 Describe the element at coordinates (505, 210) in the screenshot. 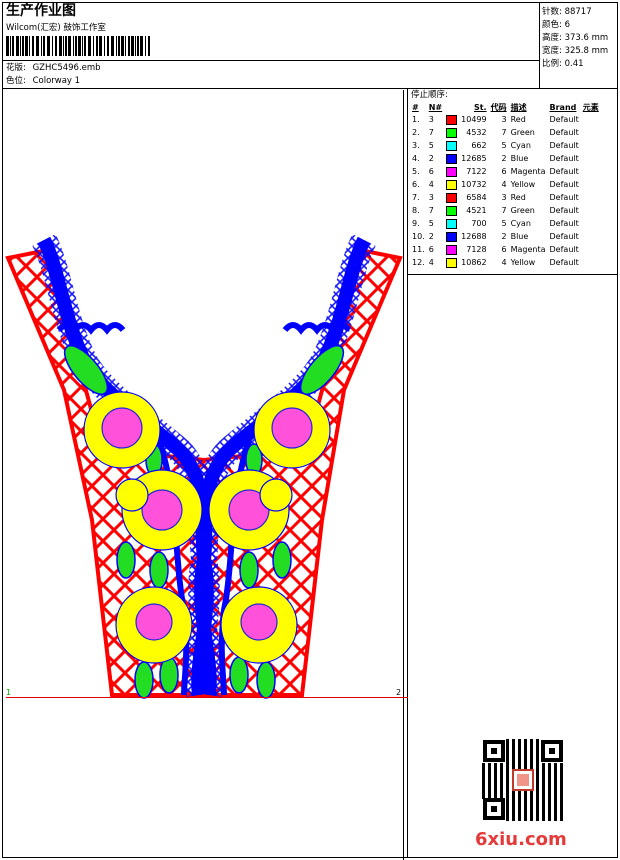

I see `sequence-row: 8. 7 4521 7 Green Default` at that location.